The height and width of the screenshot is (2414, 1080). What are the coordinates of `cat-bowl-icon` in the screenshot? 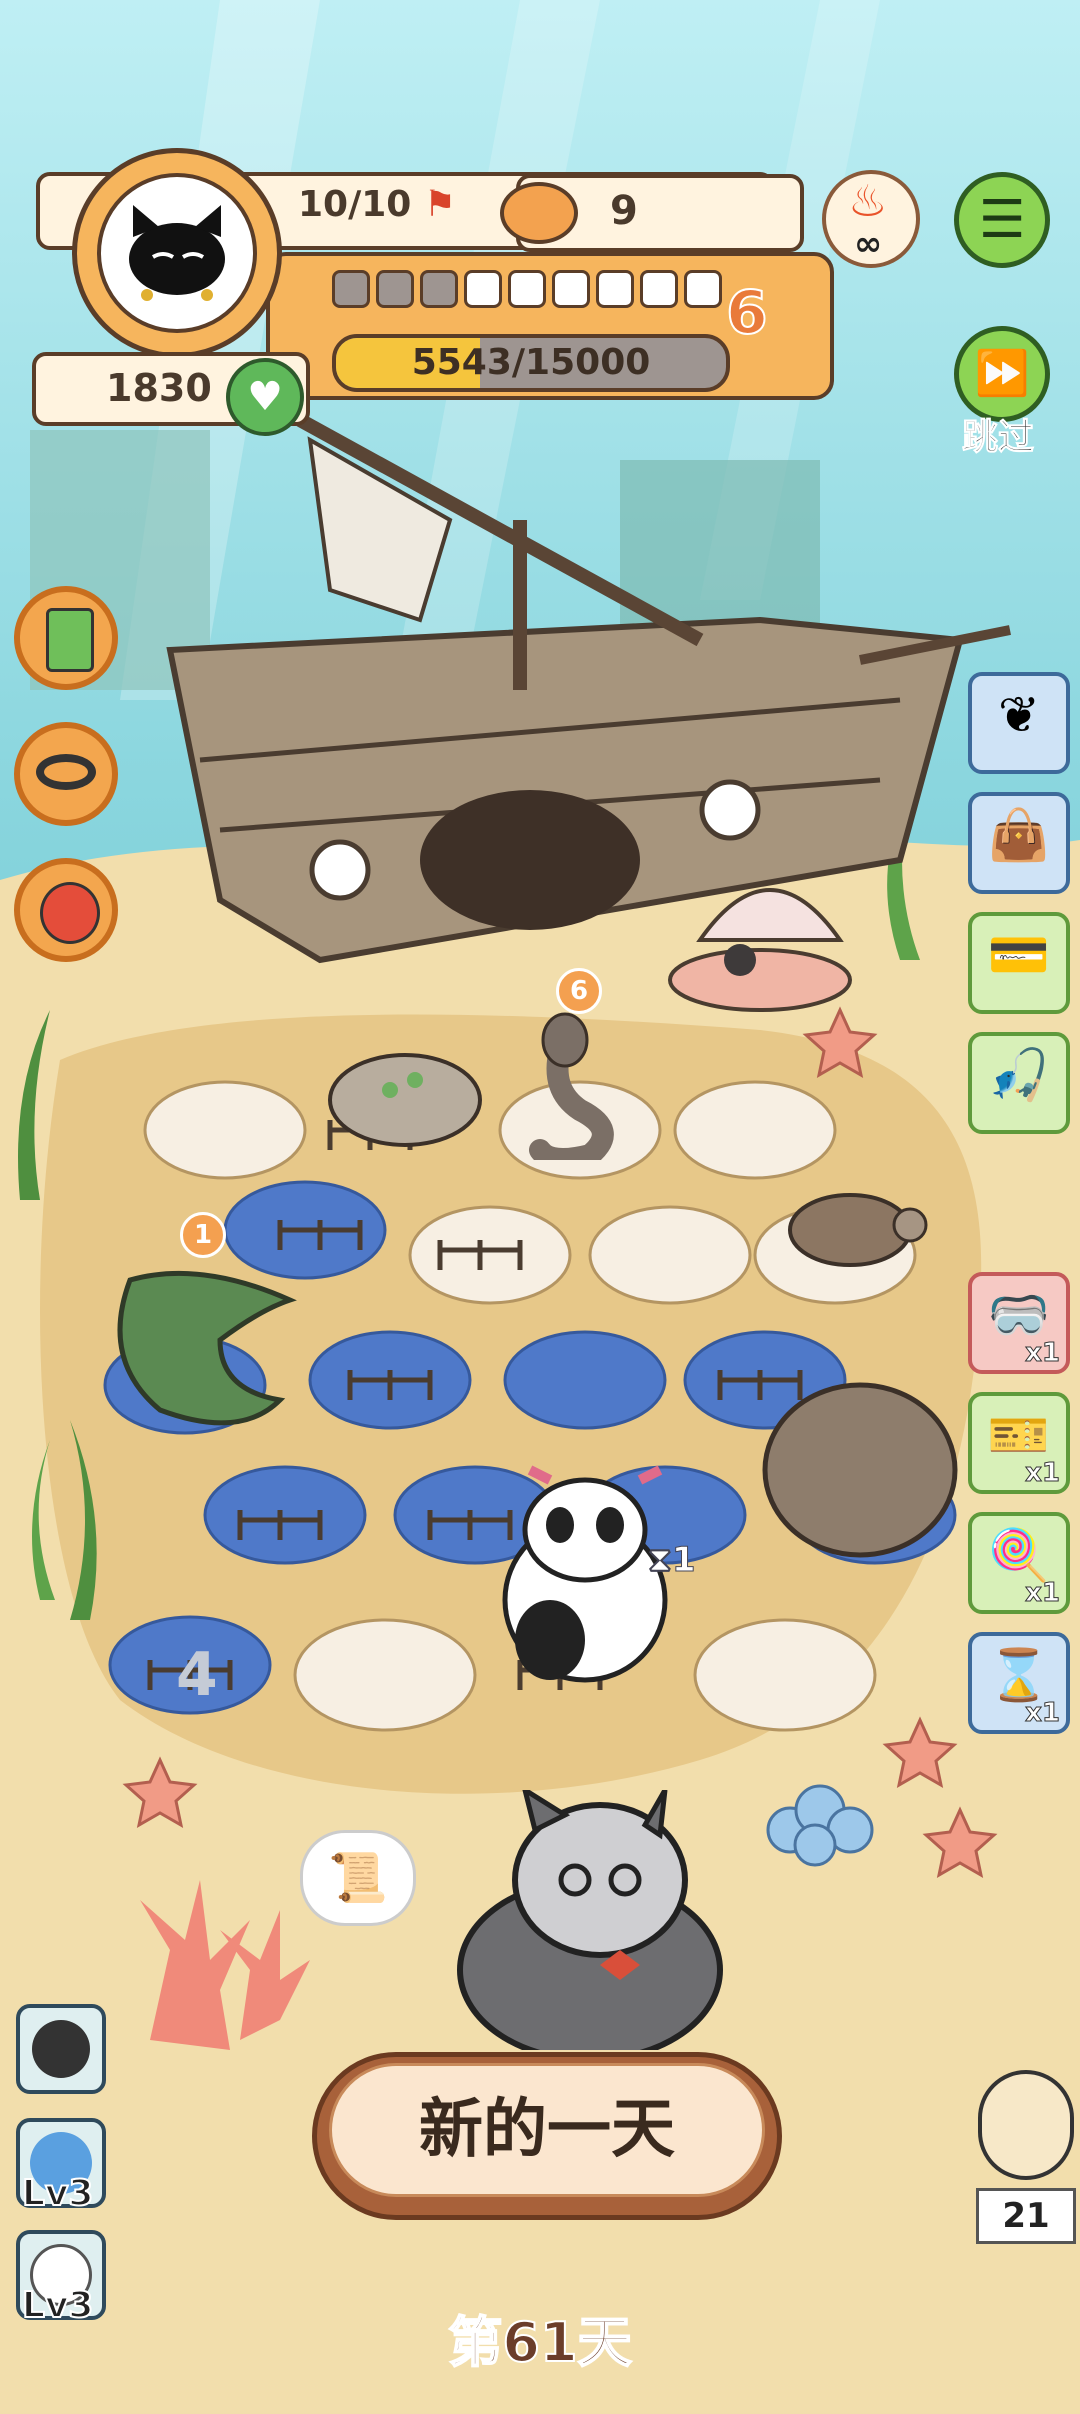 It's located at (539, 213).